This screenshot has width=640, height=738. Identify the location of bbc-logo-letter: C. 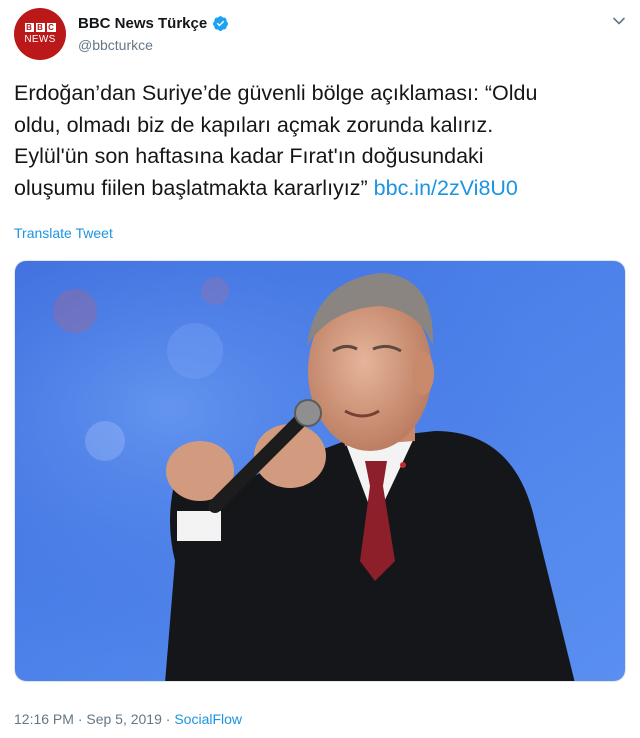
(51, 27).